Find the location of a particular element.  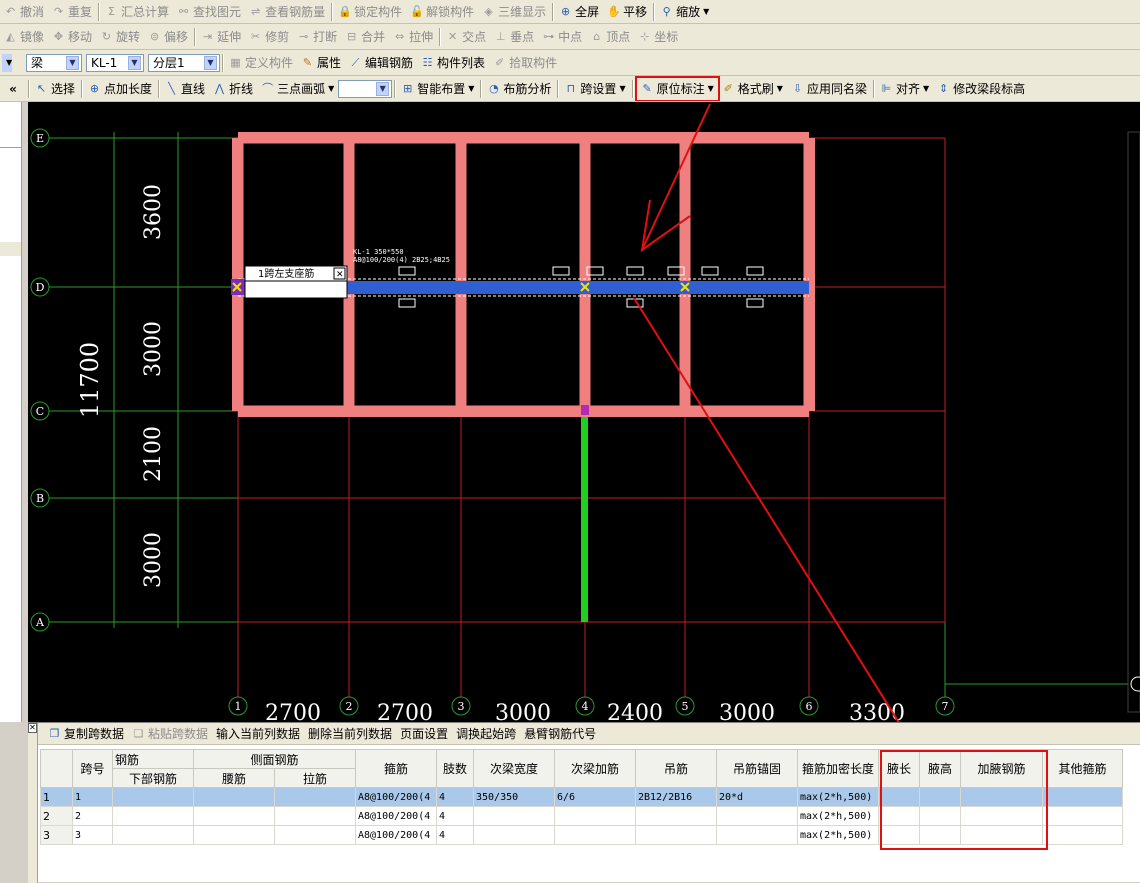

lock-button: 🔒 锁定构件 is located at coordinates (370, 12).